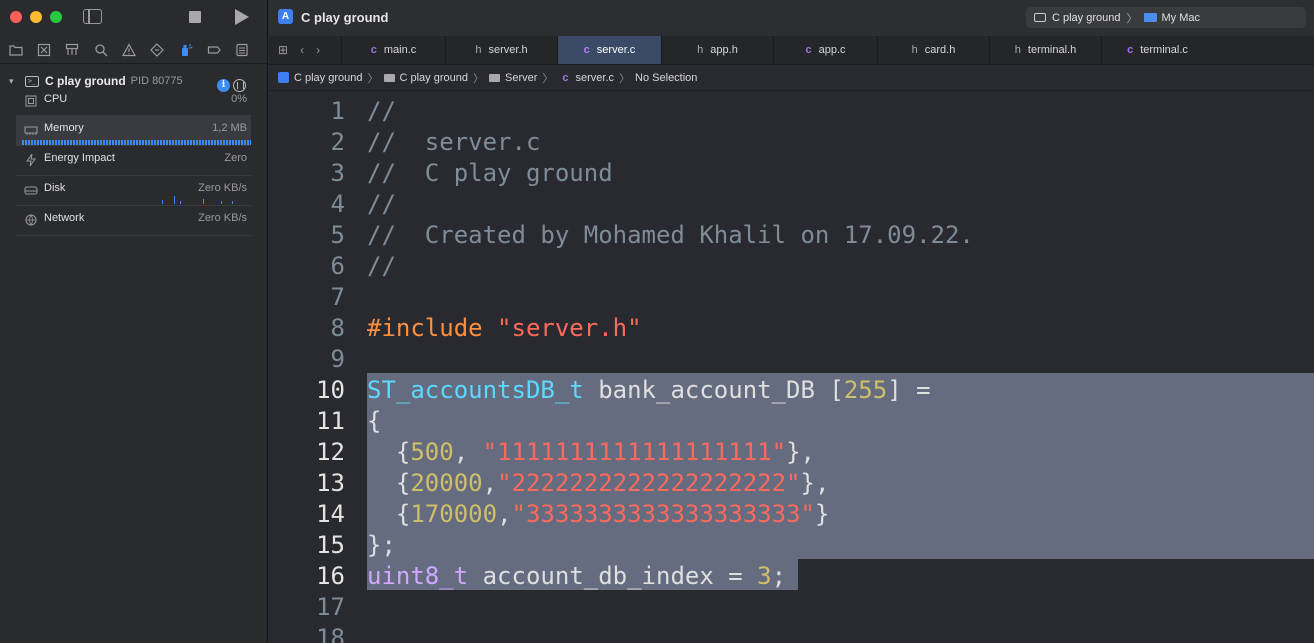 This screenshot has height=643, width=1314. What do you see at coordinates (133, 191) in the screenshot?
I see `gauge-disk: Disk Zero KB/s` at bounding box center [133, 191].